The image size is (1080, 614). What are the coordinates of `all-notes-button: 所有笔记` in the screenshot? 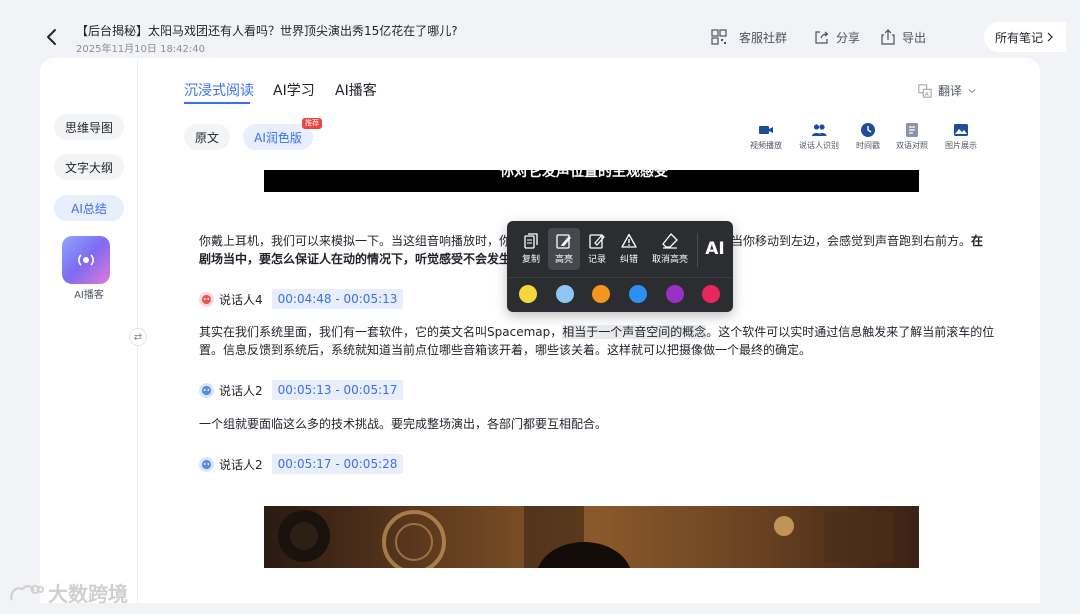 It's located at (1025, 37).